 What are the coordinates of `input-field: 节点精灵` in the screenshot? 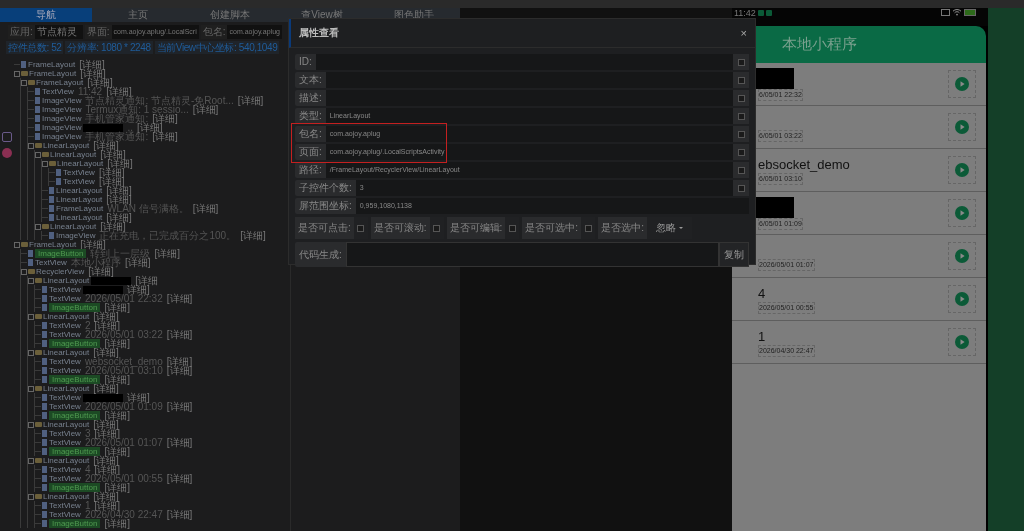 It's located at (58, 32).